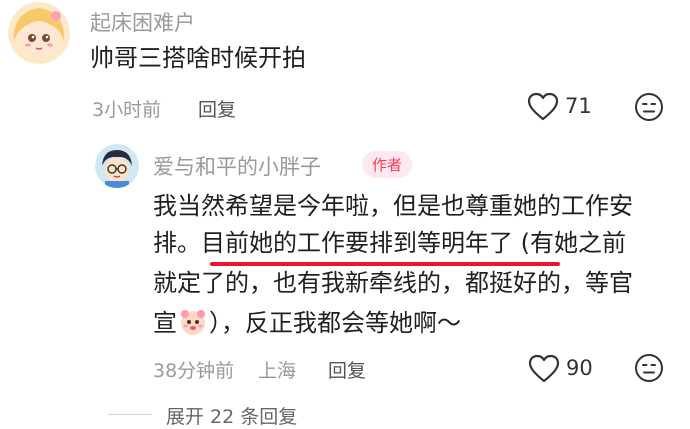  What do you see at coordinates (387, 164) in the screenshot?
I see `author-badge: 作者` at bounding box center [387, 164].